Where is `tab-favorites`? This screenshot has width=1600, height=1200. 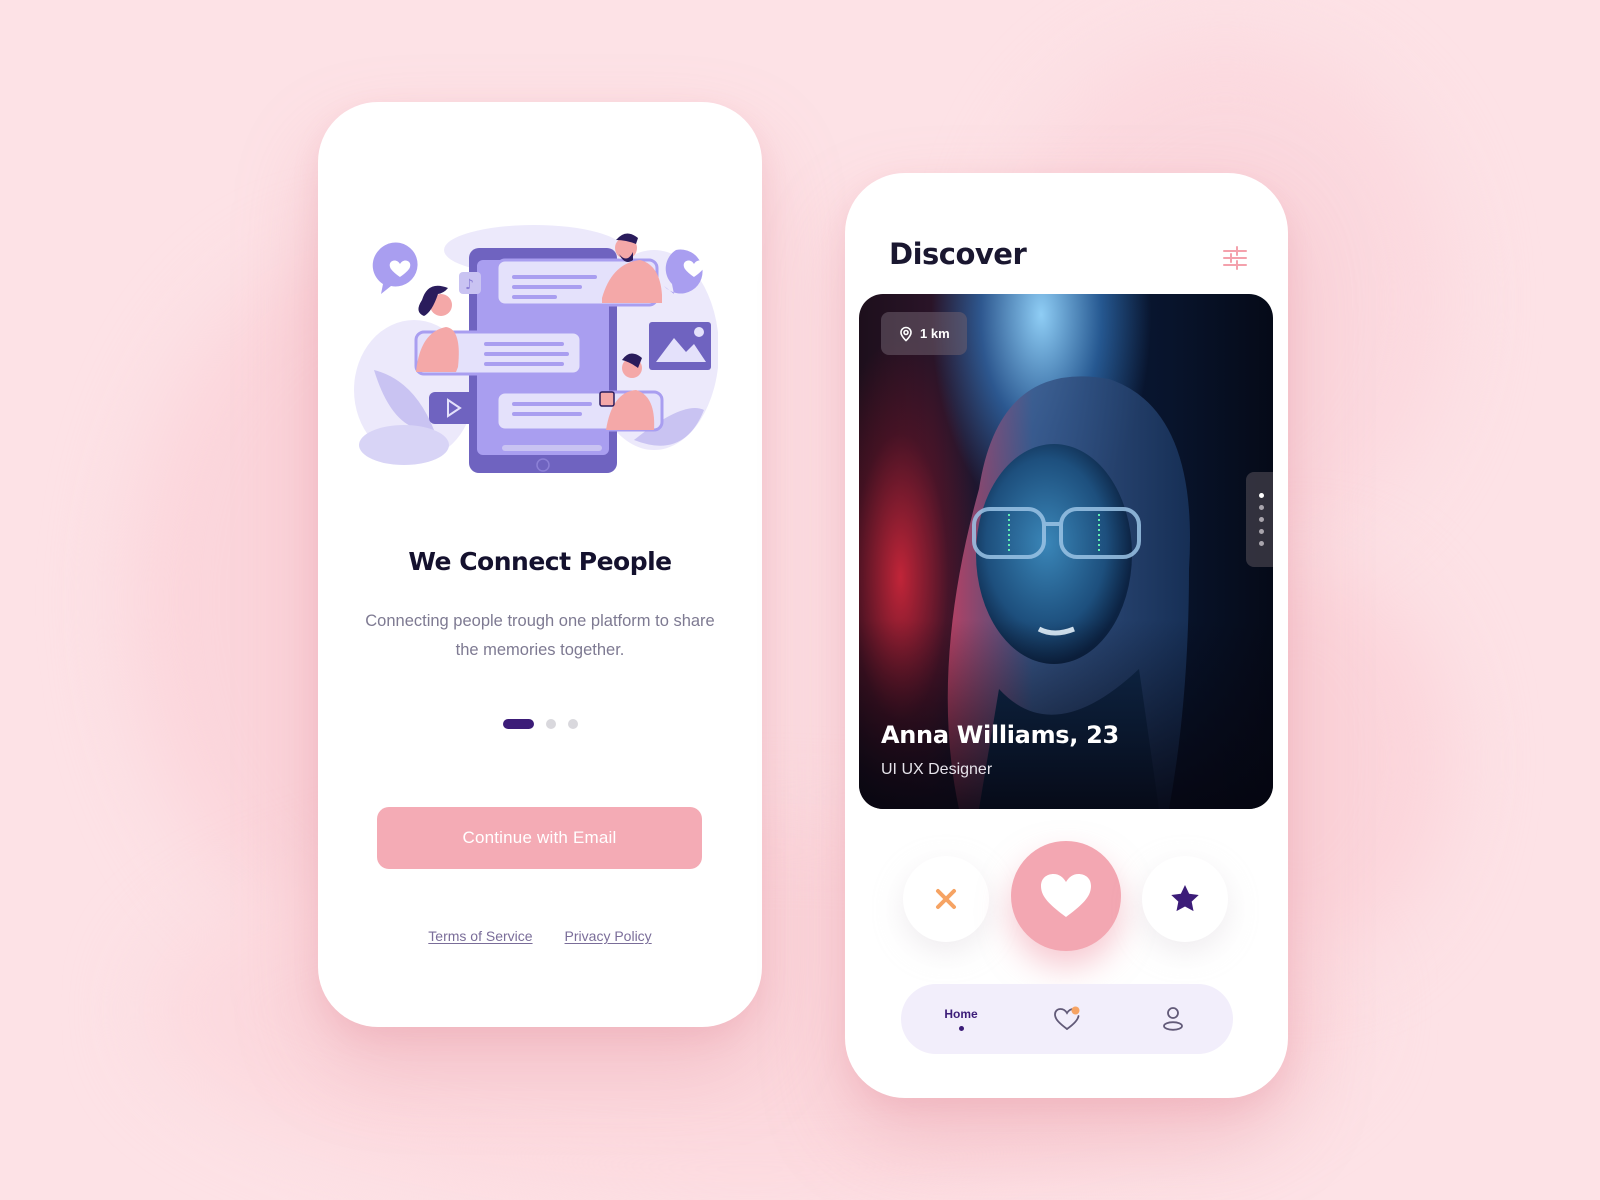 tab-favorites is located at coordinates (1067, 1019).